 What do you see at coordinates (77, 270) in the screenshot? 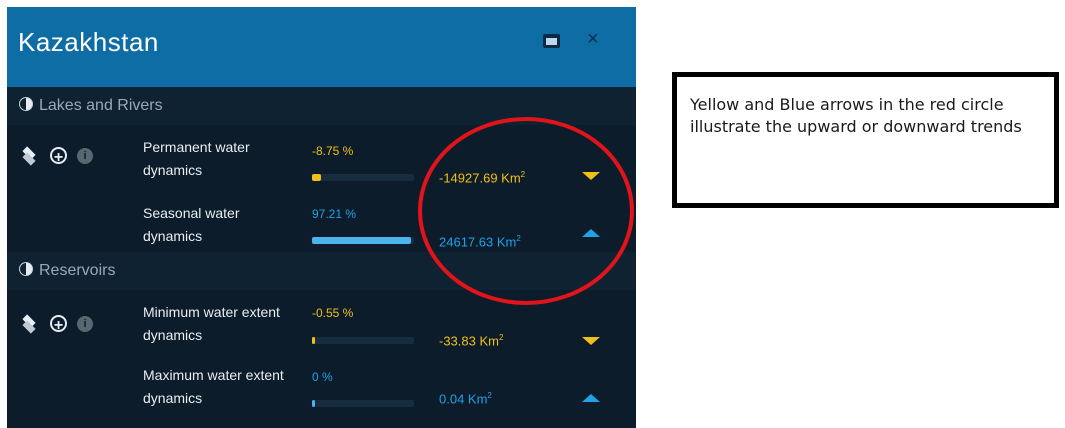
I see `section-title: Reservoirs` at bounding box center [77, 270].